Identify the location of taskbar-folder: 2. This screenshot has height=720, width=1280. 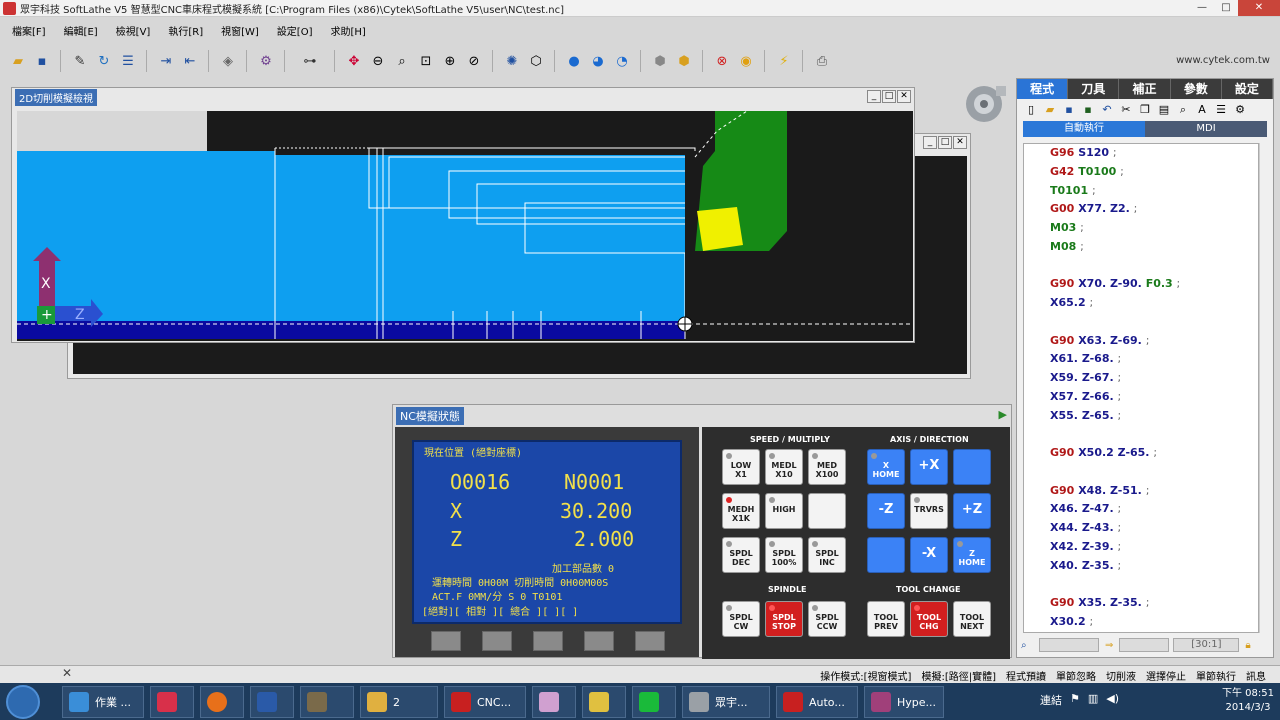
(399, 702).